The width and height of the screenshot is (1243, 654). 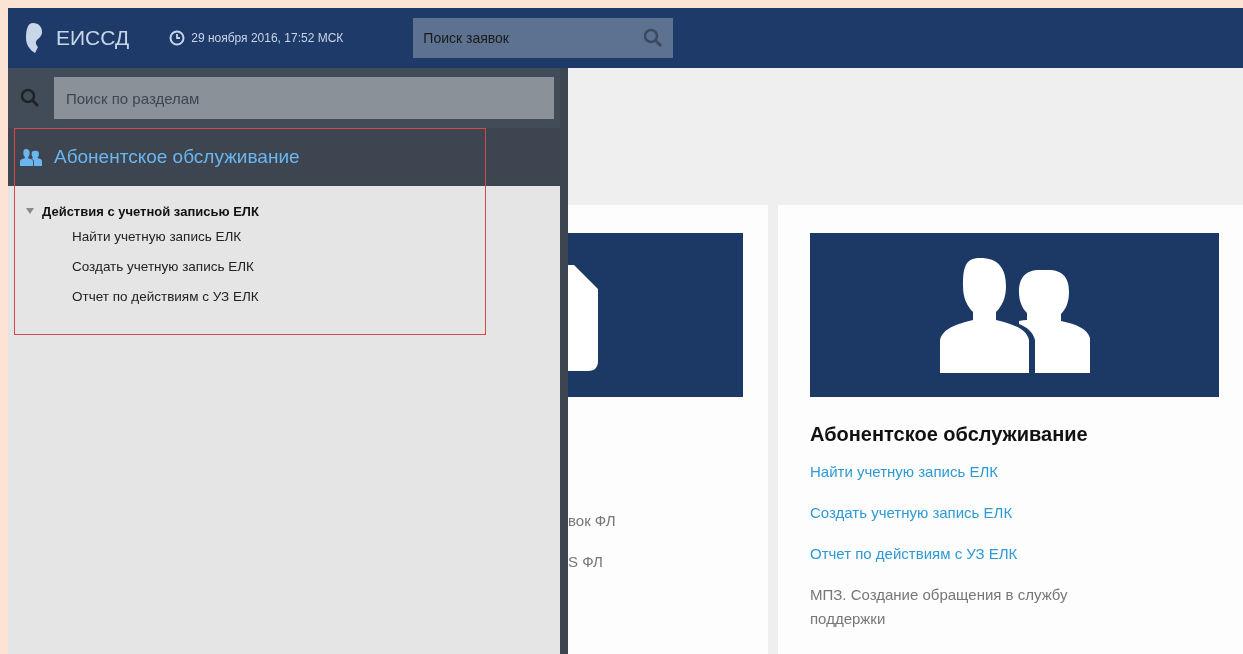 I want to click on app-name: ЕИССД, so click(x=93, y=38).